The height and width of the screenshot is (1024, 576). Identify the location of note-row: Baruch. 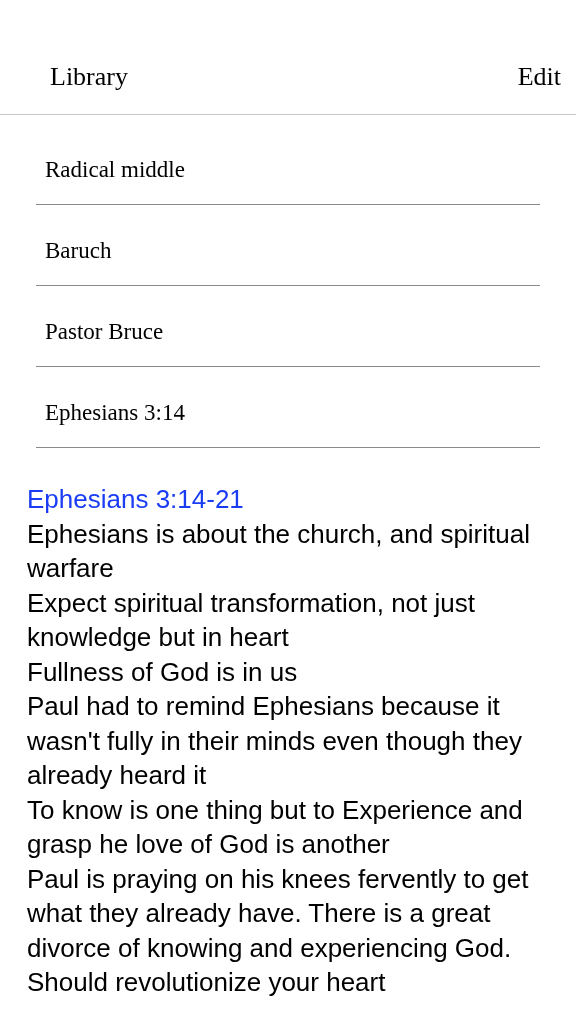
(288, 245).